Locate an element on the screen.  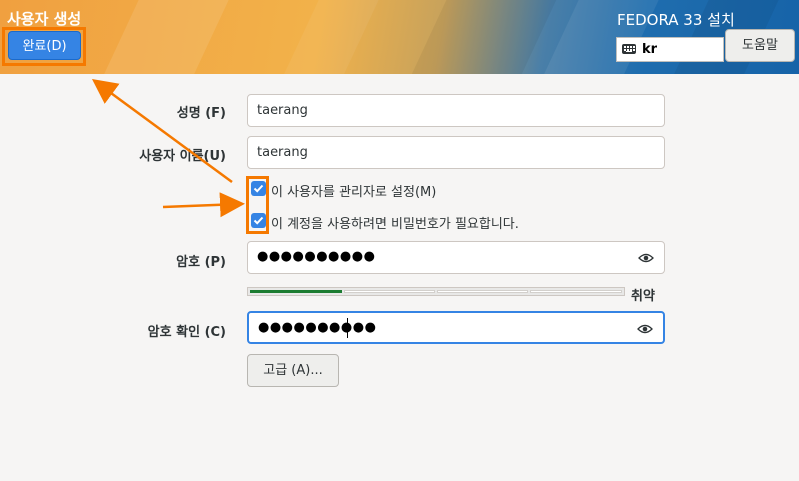
password-value: ●●●●●●●●●● is located at coordinates (316, 256).